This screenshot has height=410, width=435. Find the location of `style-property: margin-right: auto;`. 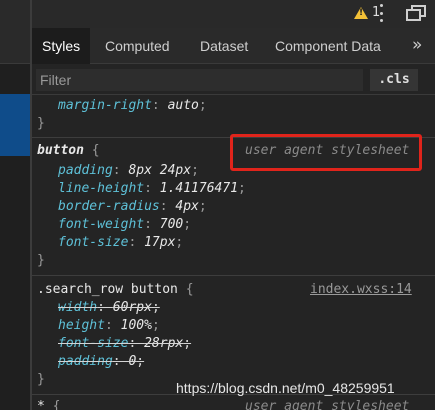

style-property: margin-right: auto; is located at coordinates (132, 106).